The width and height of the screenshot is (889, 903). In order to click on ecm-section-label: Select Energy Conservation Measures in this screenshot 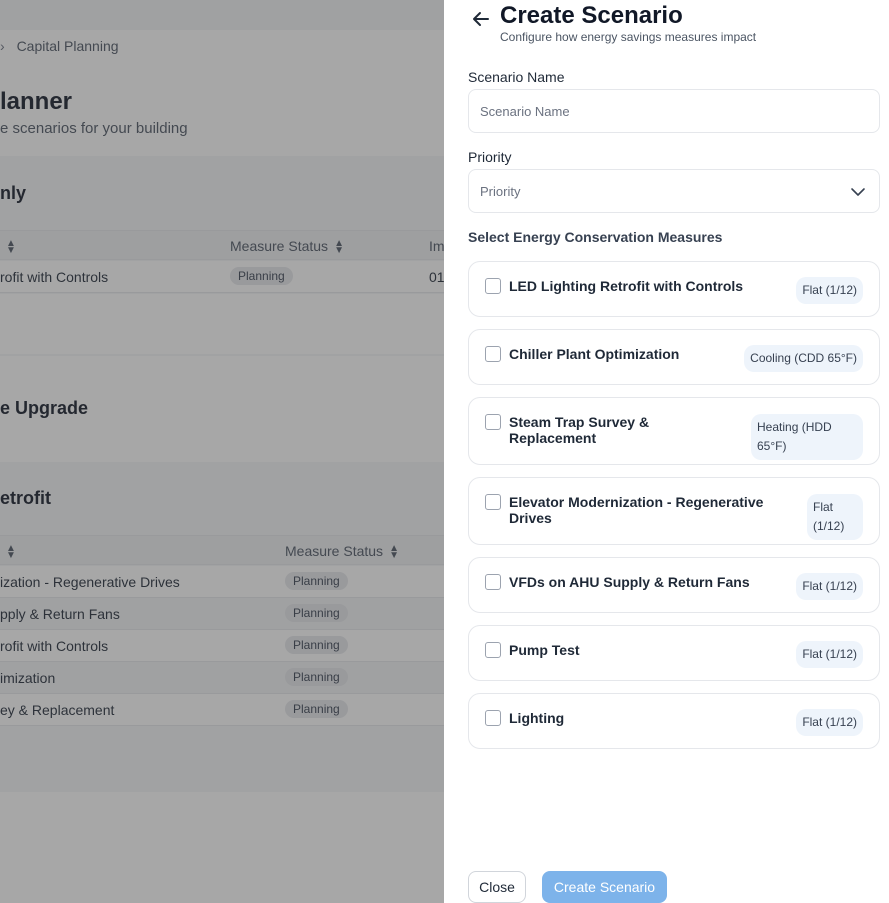, I will do `click(595, 237)`.